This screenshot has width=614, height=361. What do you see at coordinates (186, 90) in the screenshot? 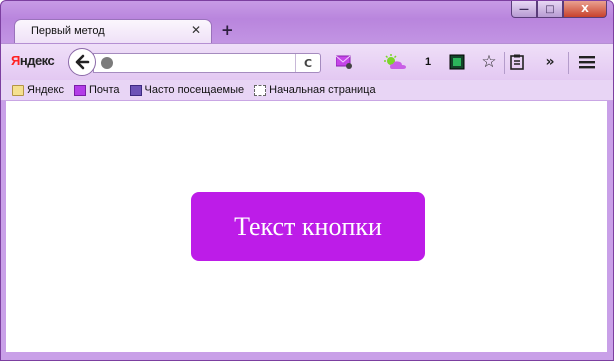
I see `bookmark-most-visited: Часто посещаемые` at bounding box center [186, 90].